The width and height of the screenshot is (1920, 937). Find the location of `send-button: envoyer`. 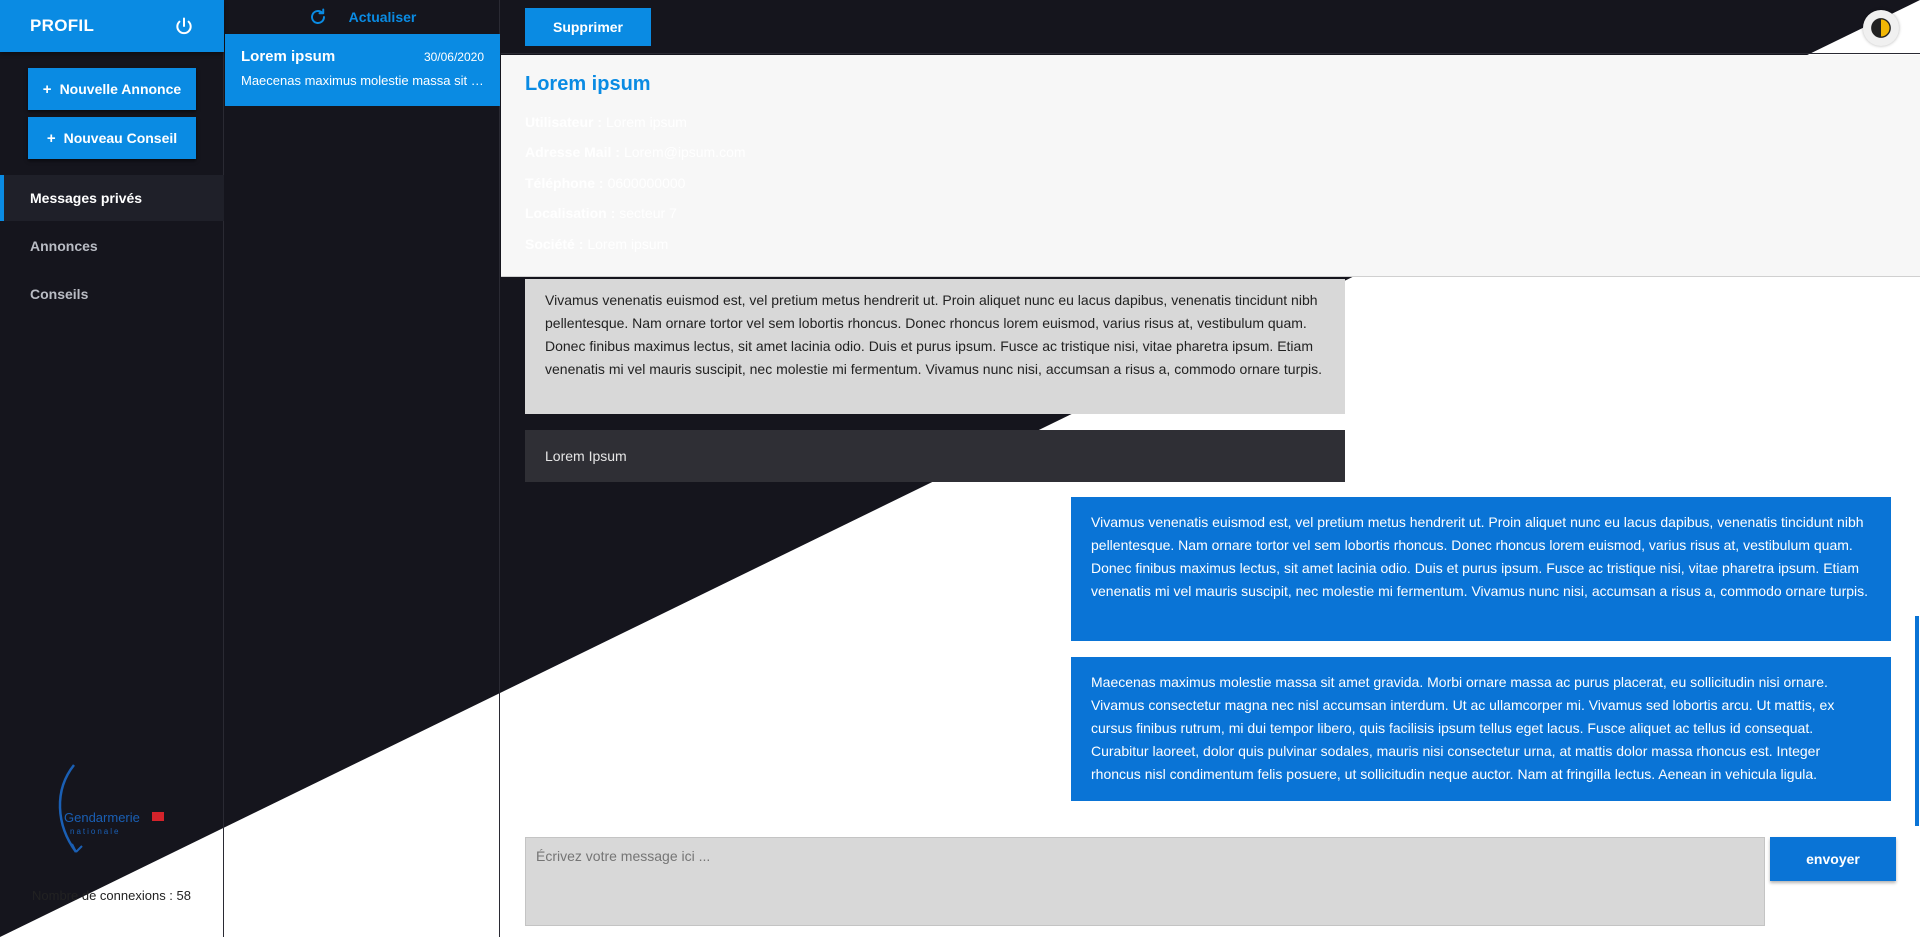

send-button: envoyer is located at coordinates (1833, 859).